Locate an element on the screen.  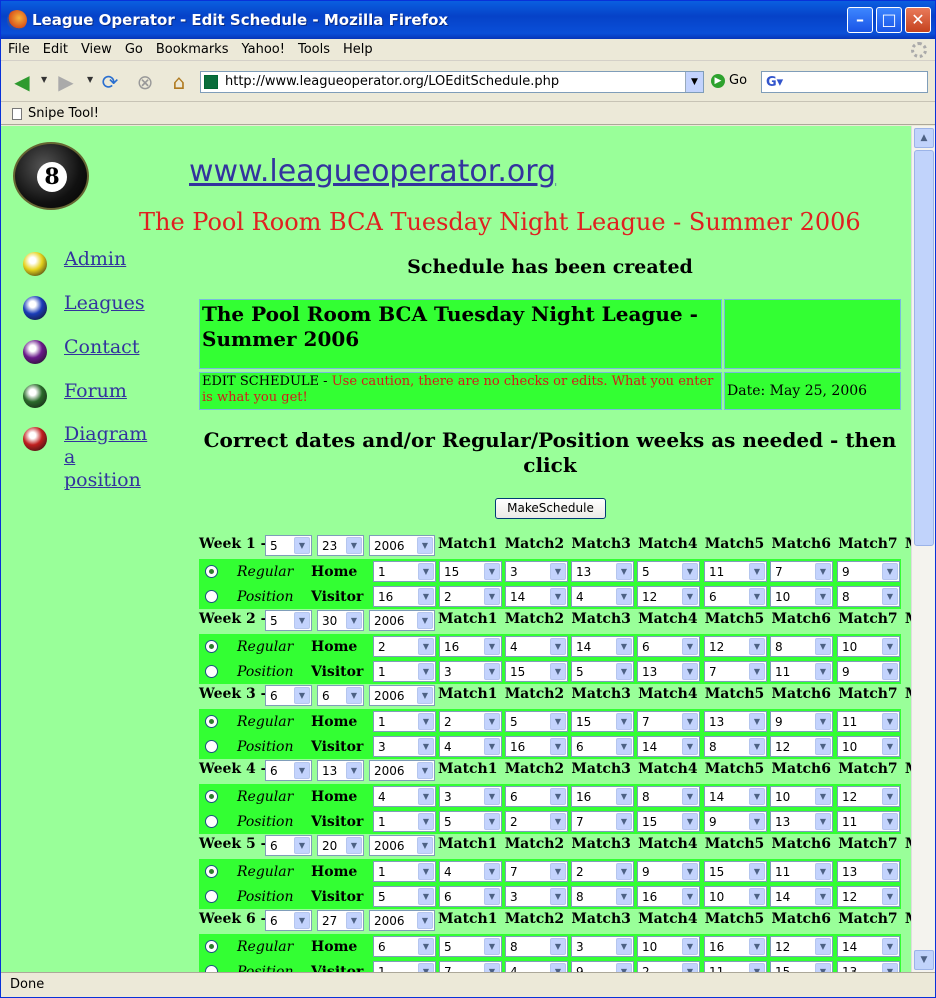
visitor-team-select: 8 ▼ is located at coordinates (735, 746).